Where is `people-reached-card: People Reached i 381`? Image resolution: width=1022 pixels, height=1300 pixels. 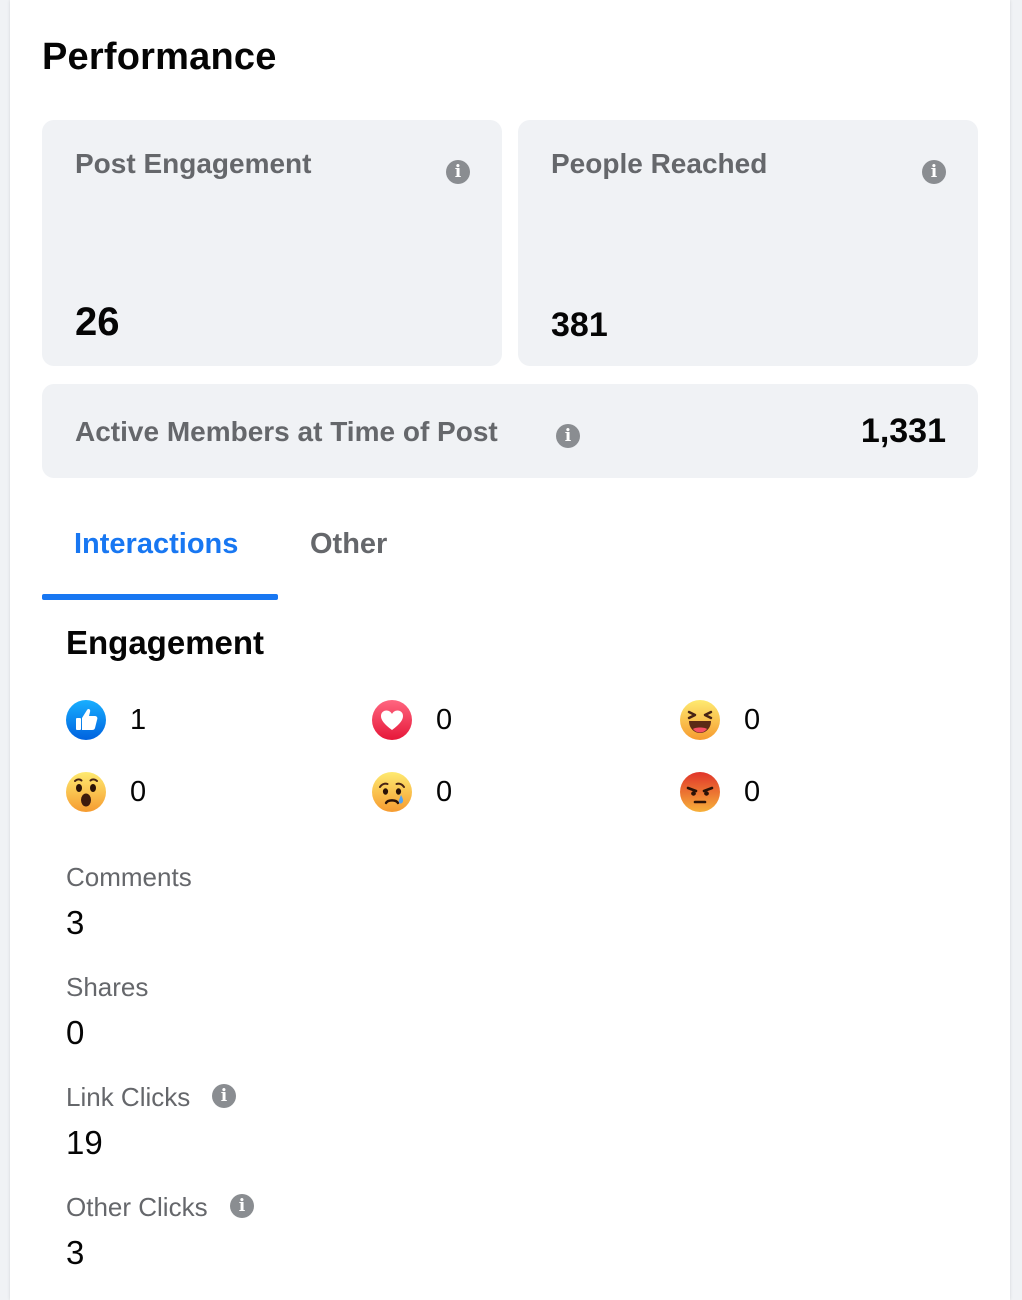
people-reached-card: People Reached i 381 is located at coordinates (748, 243).